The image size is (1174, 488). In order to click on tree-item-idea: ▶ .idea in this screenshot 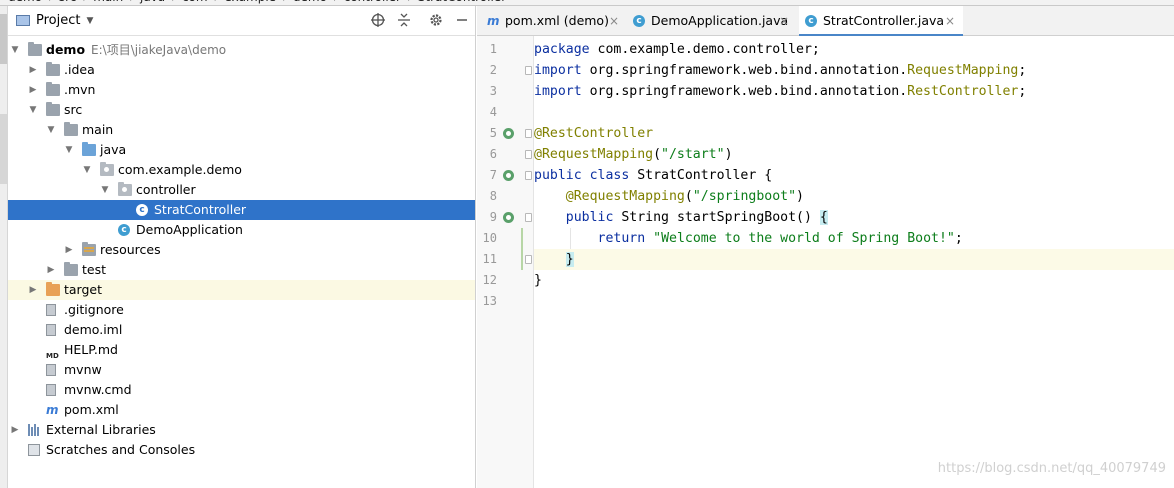, I will do `click(241, 70)`.